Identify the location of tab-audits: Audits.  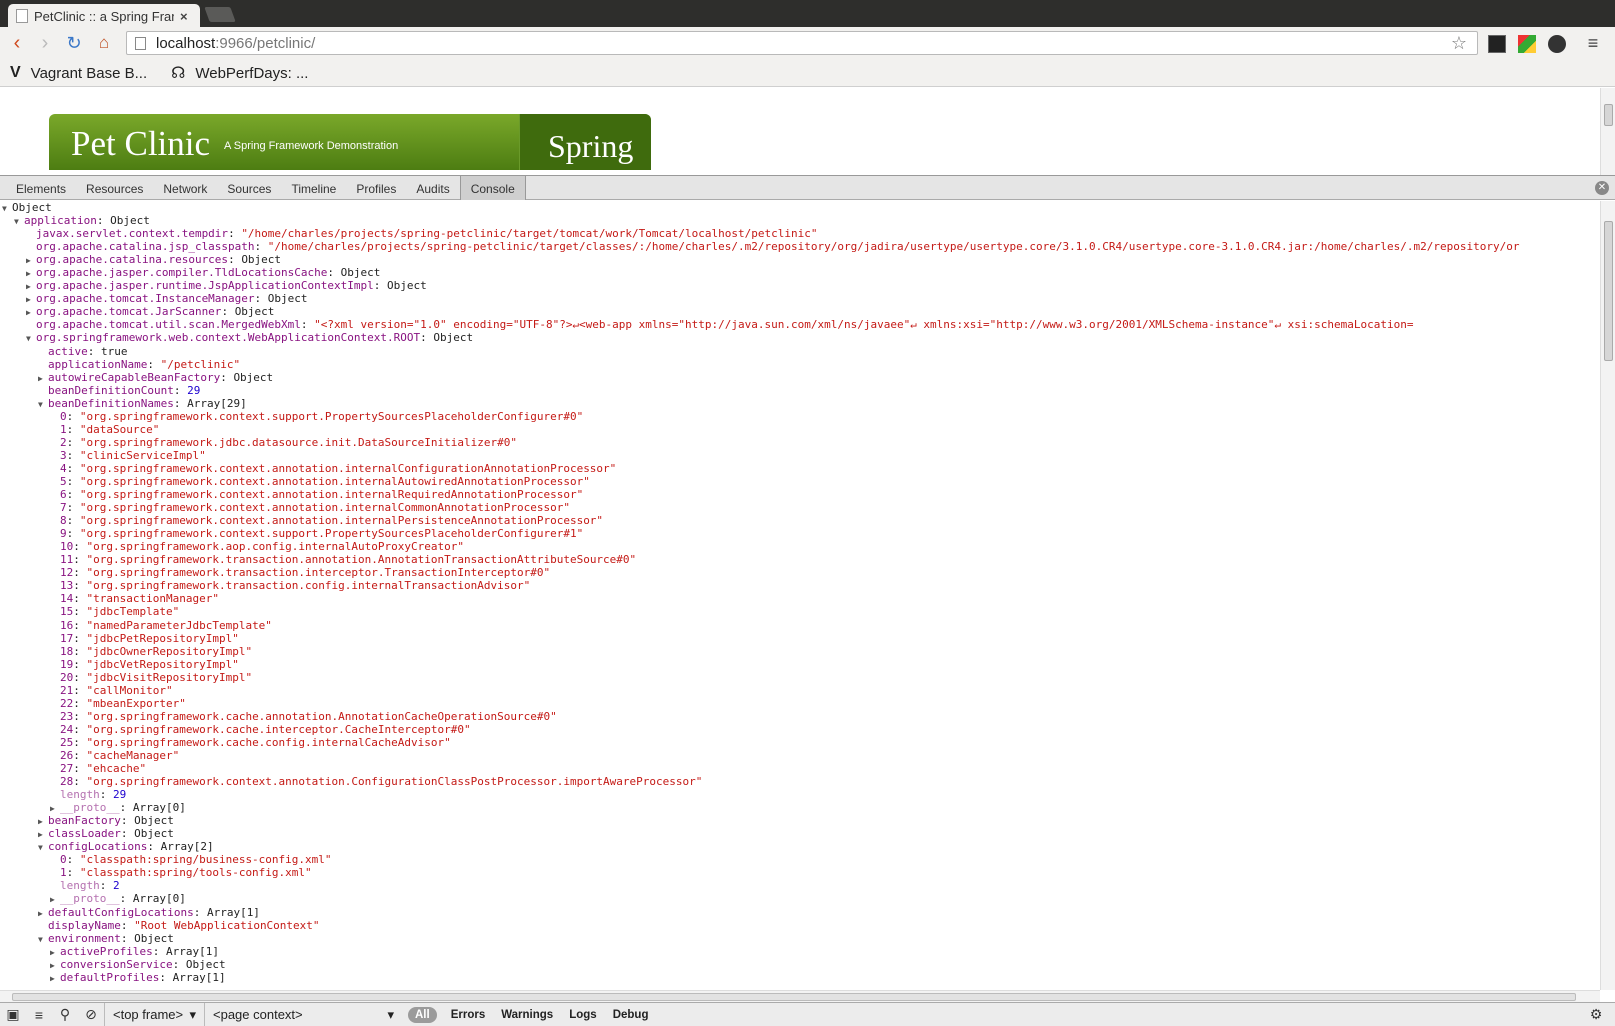
(432, 188).